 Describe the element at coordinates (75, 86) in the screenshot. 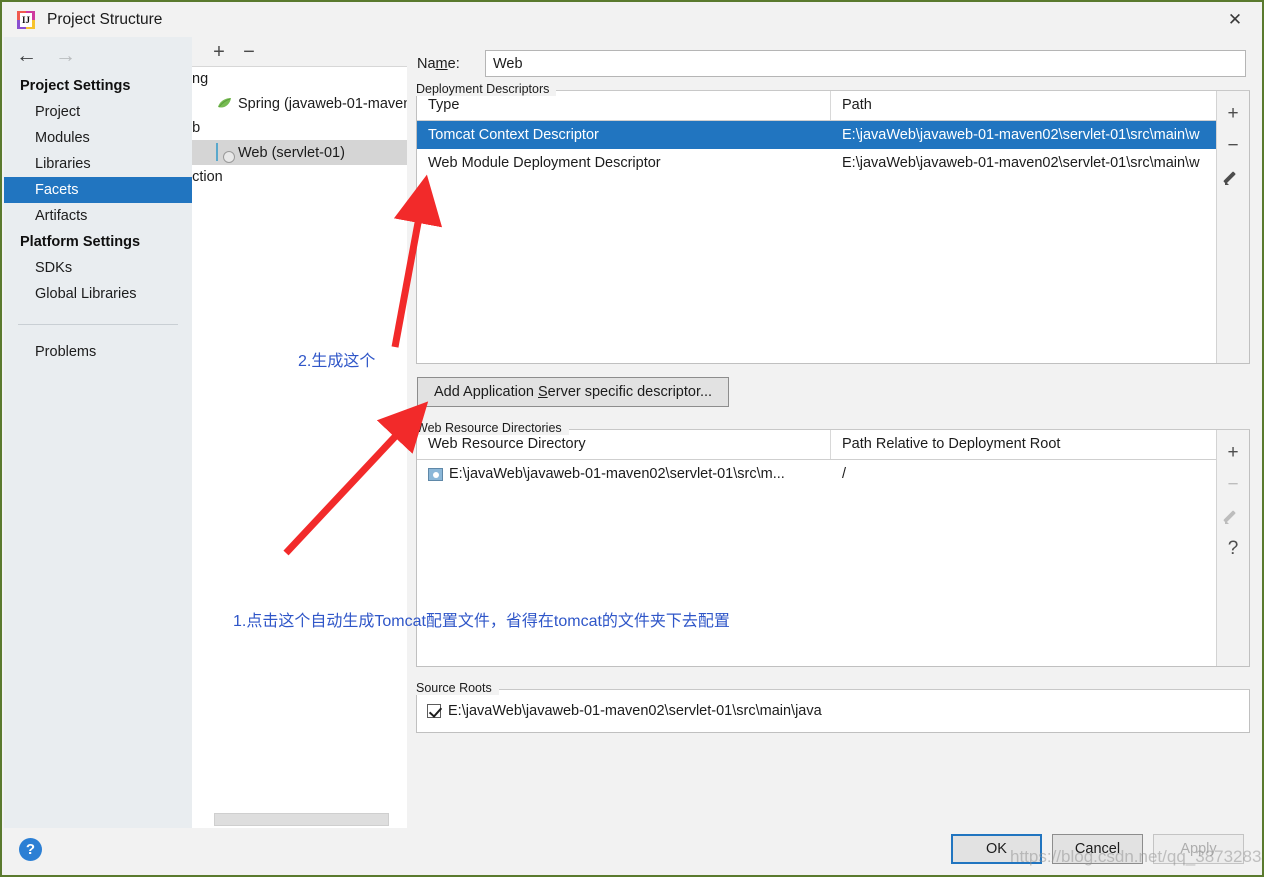

I see `sidebar-group-project-settings: Project Settings` at that location.